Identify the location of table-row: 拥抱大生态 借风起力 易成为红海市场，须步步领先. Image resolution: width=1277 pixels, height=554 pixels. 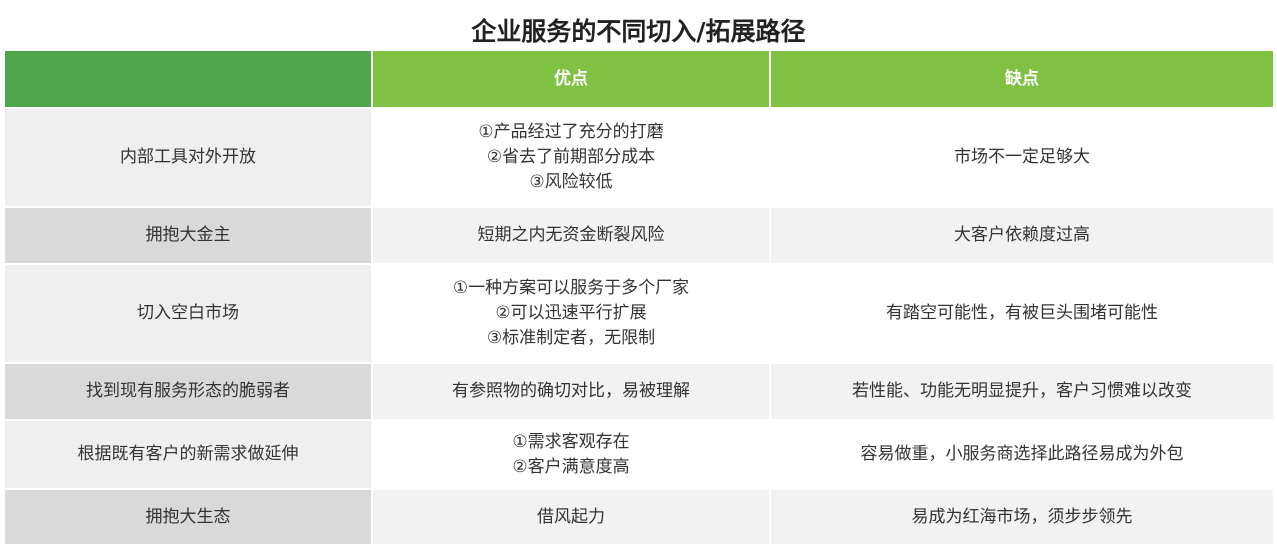
(639, 517).